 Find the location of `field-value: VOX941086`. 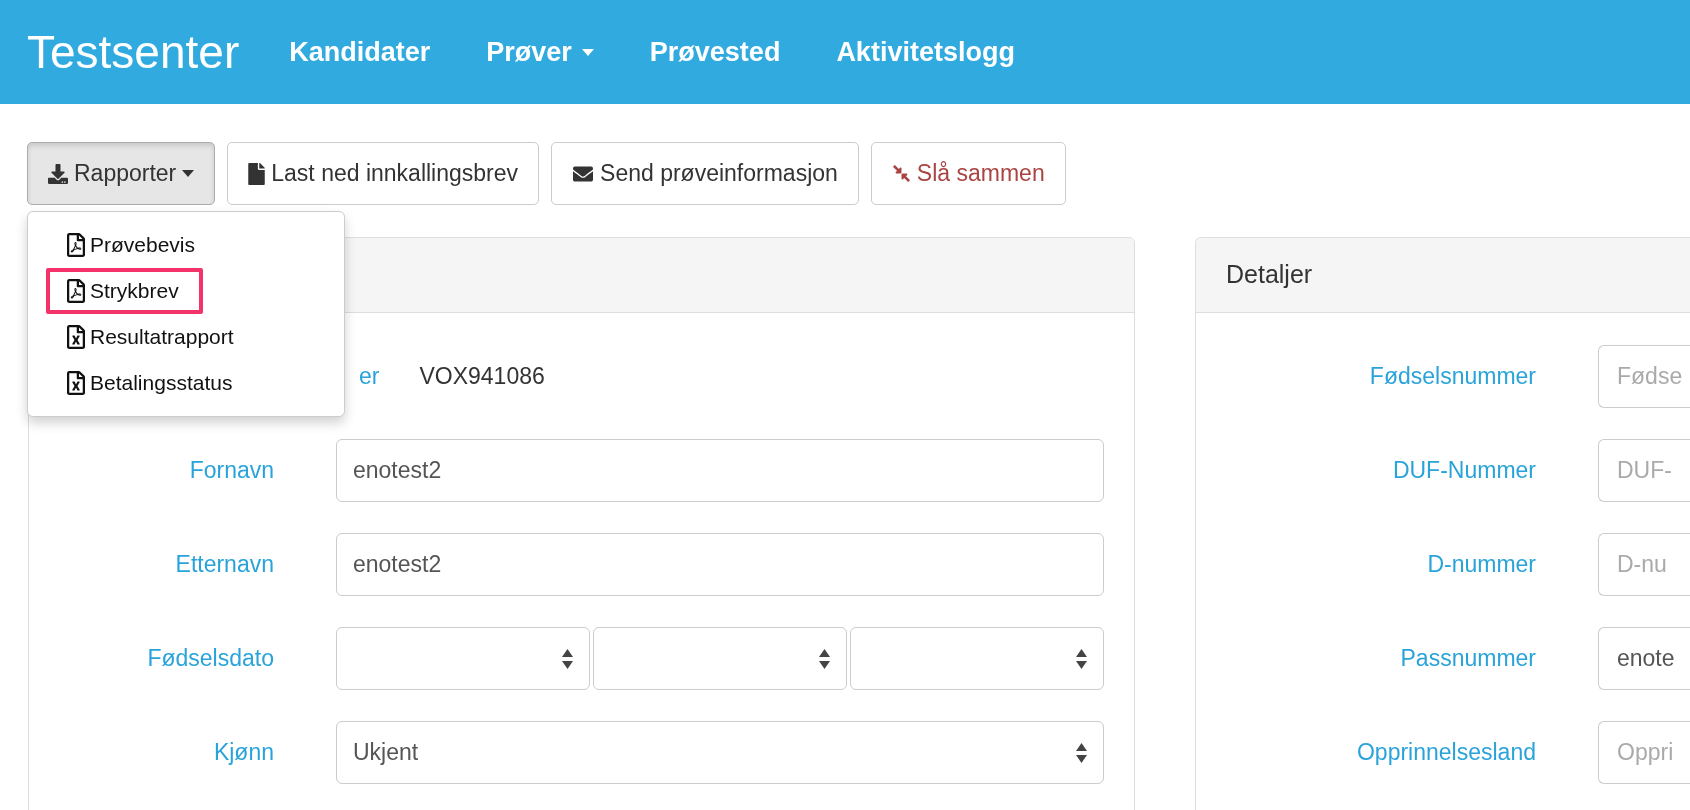

field-value: VOX941086 is located at coordinates (482, 377).